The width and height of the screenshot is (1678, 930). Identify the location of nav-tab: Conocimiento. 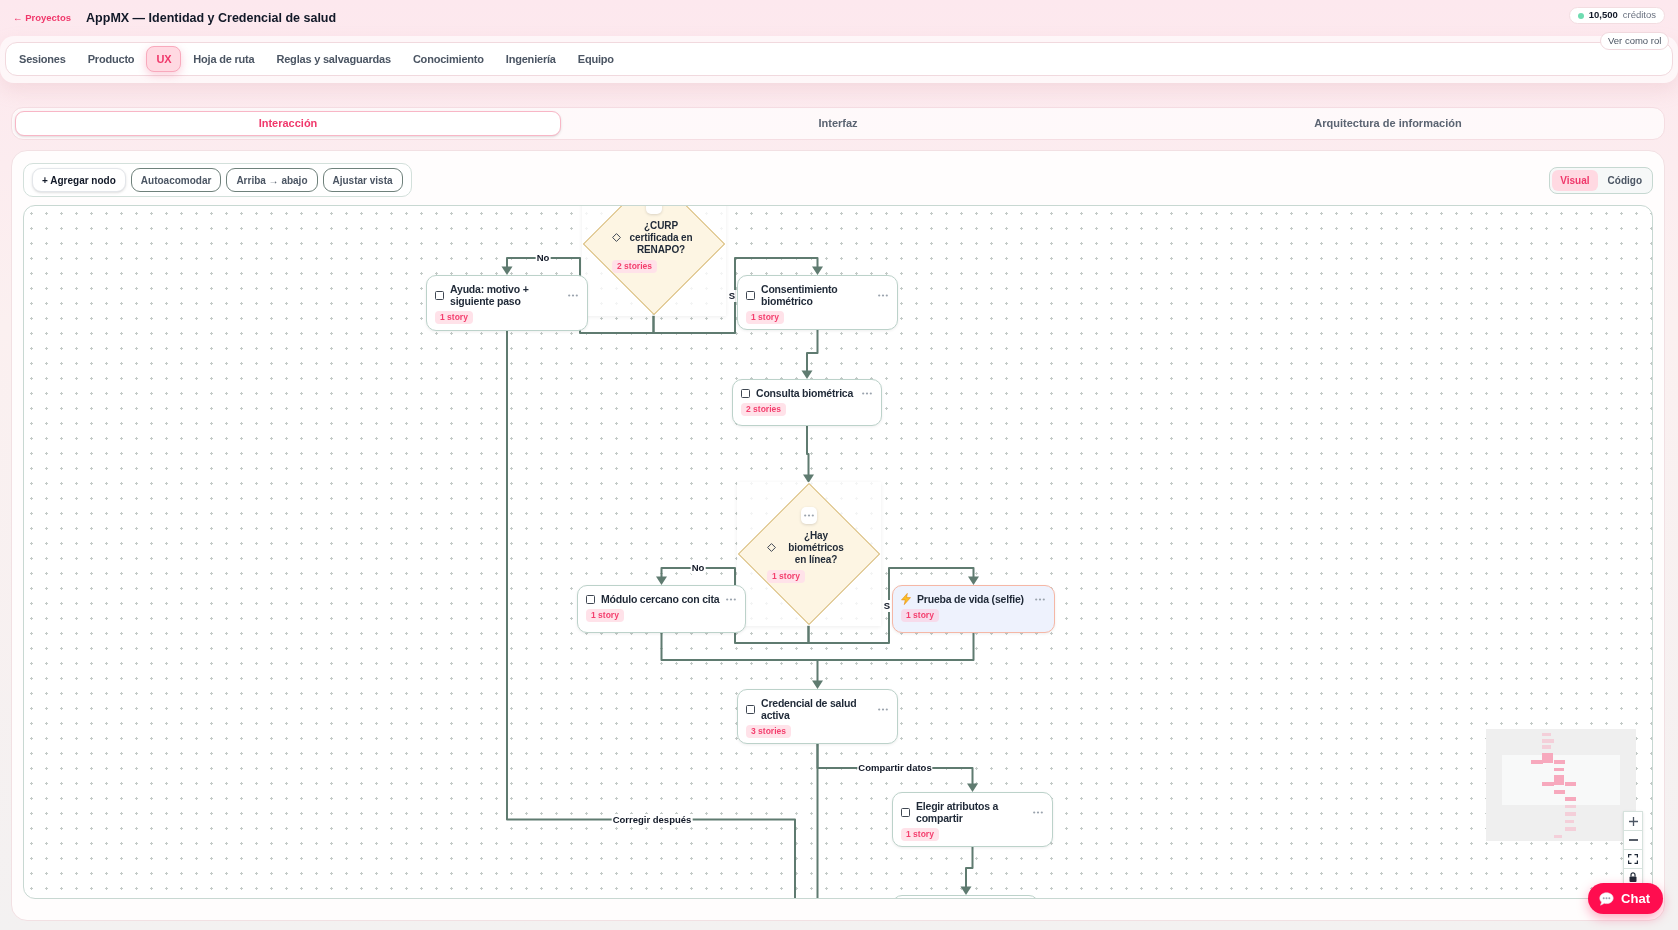
(448, 59).